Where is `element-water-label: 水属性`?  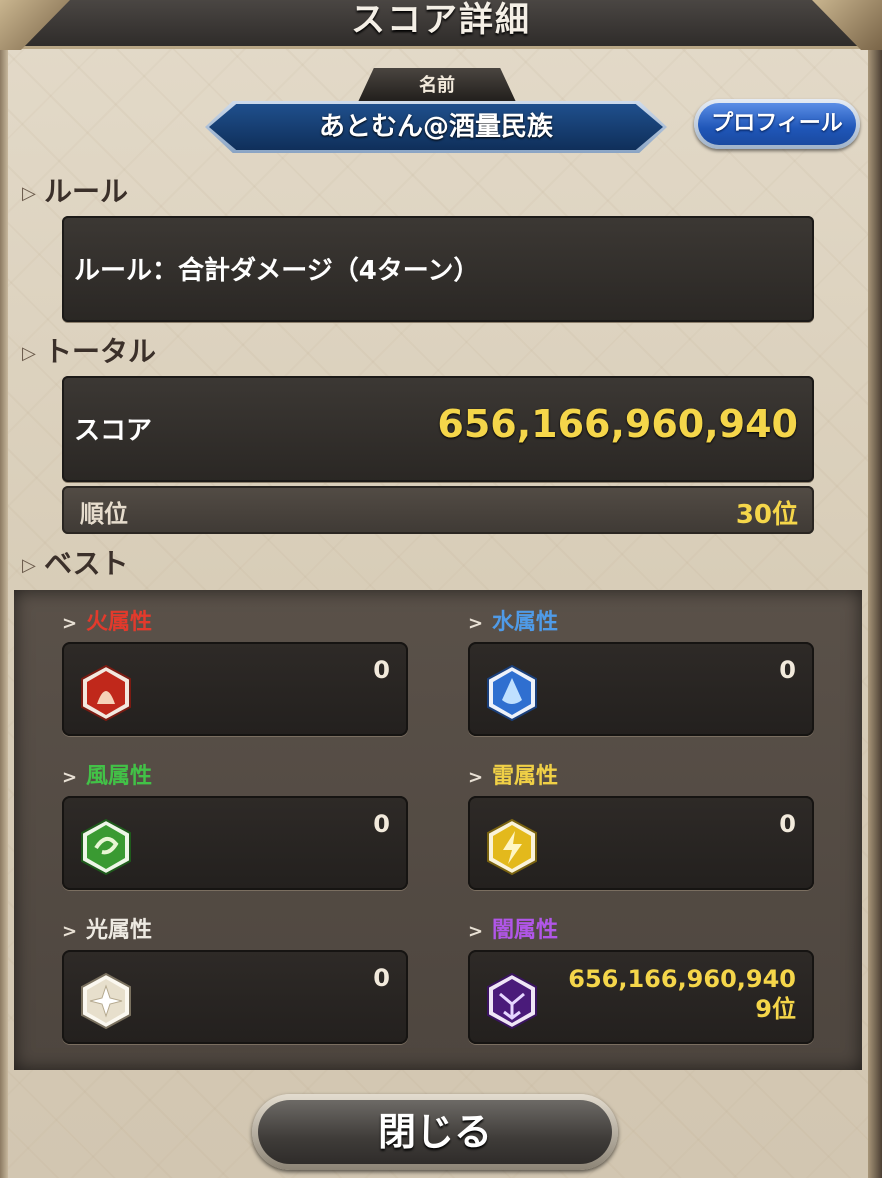 element-water-label: 水属性 is located at coordinates (525, 622).